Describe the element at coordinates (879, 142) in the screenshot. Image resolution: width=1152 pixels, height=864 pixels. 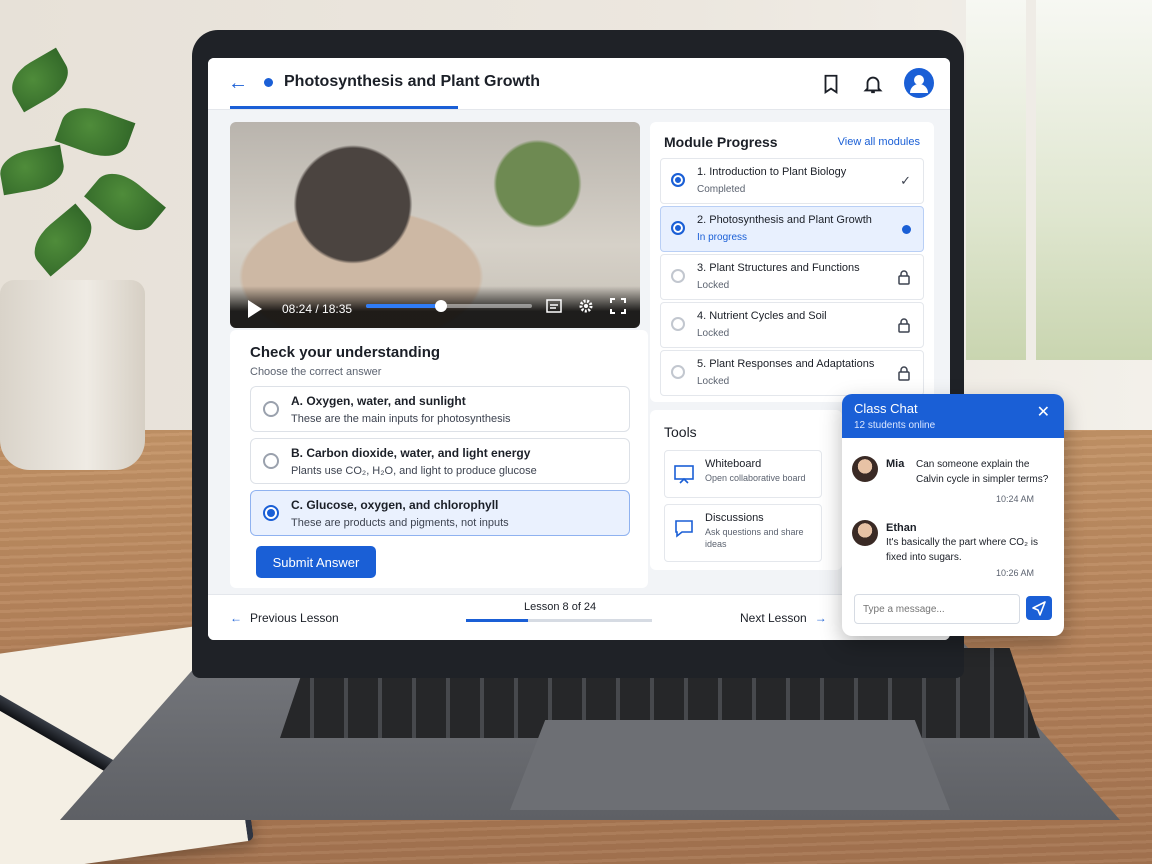
I see `view-all-modules-link: View all modules` at that location.